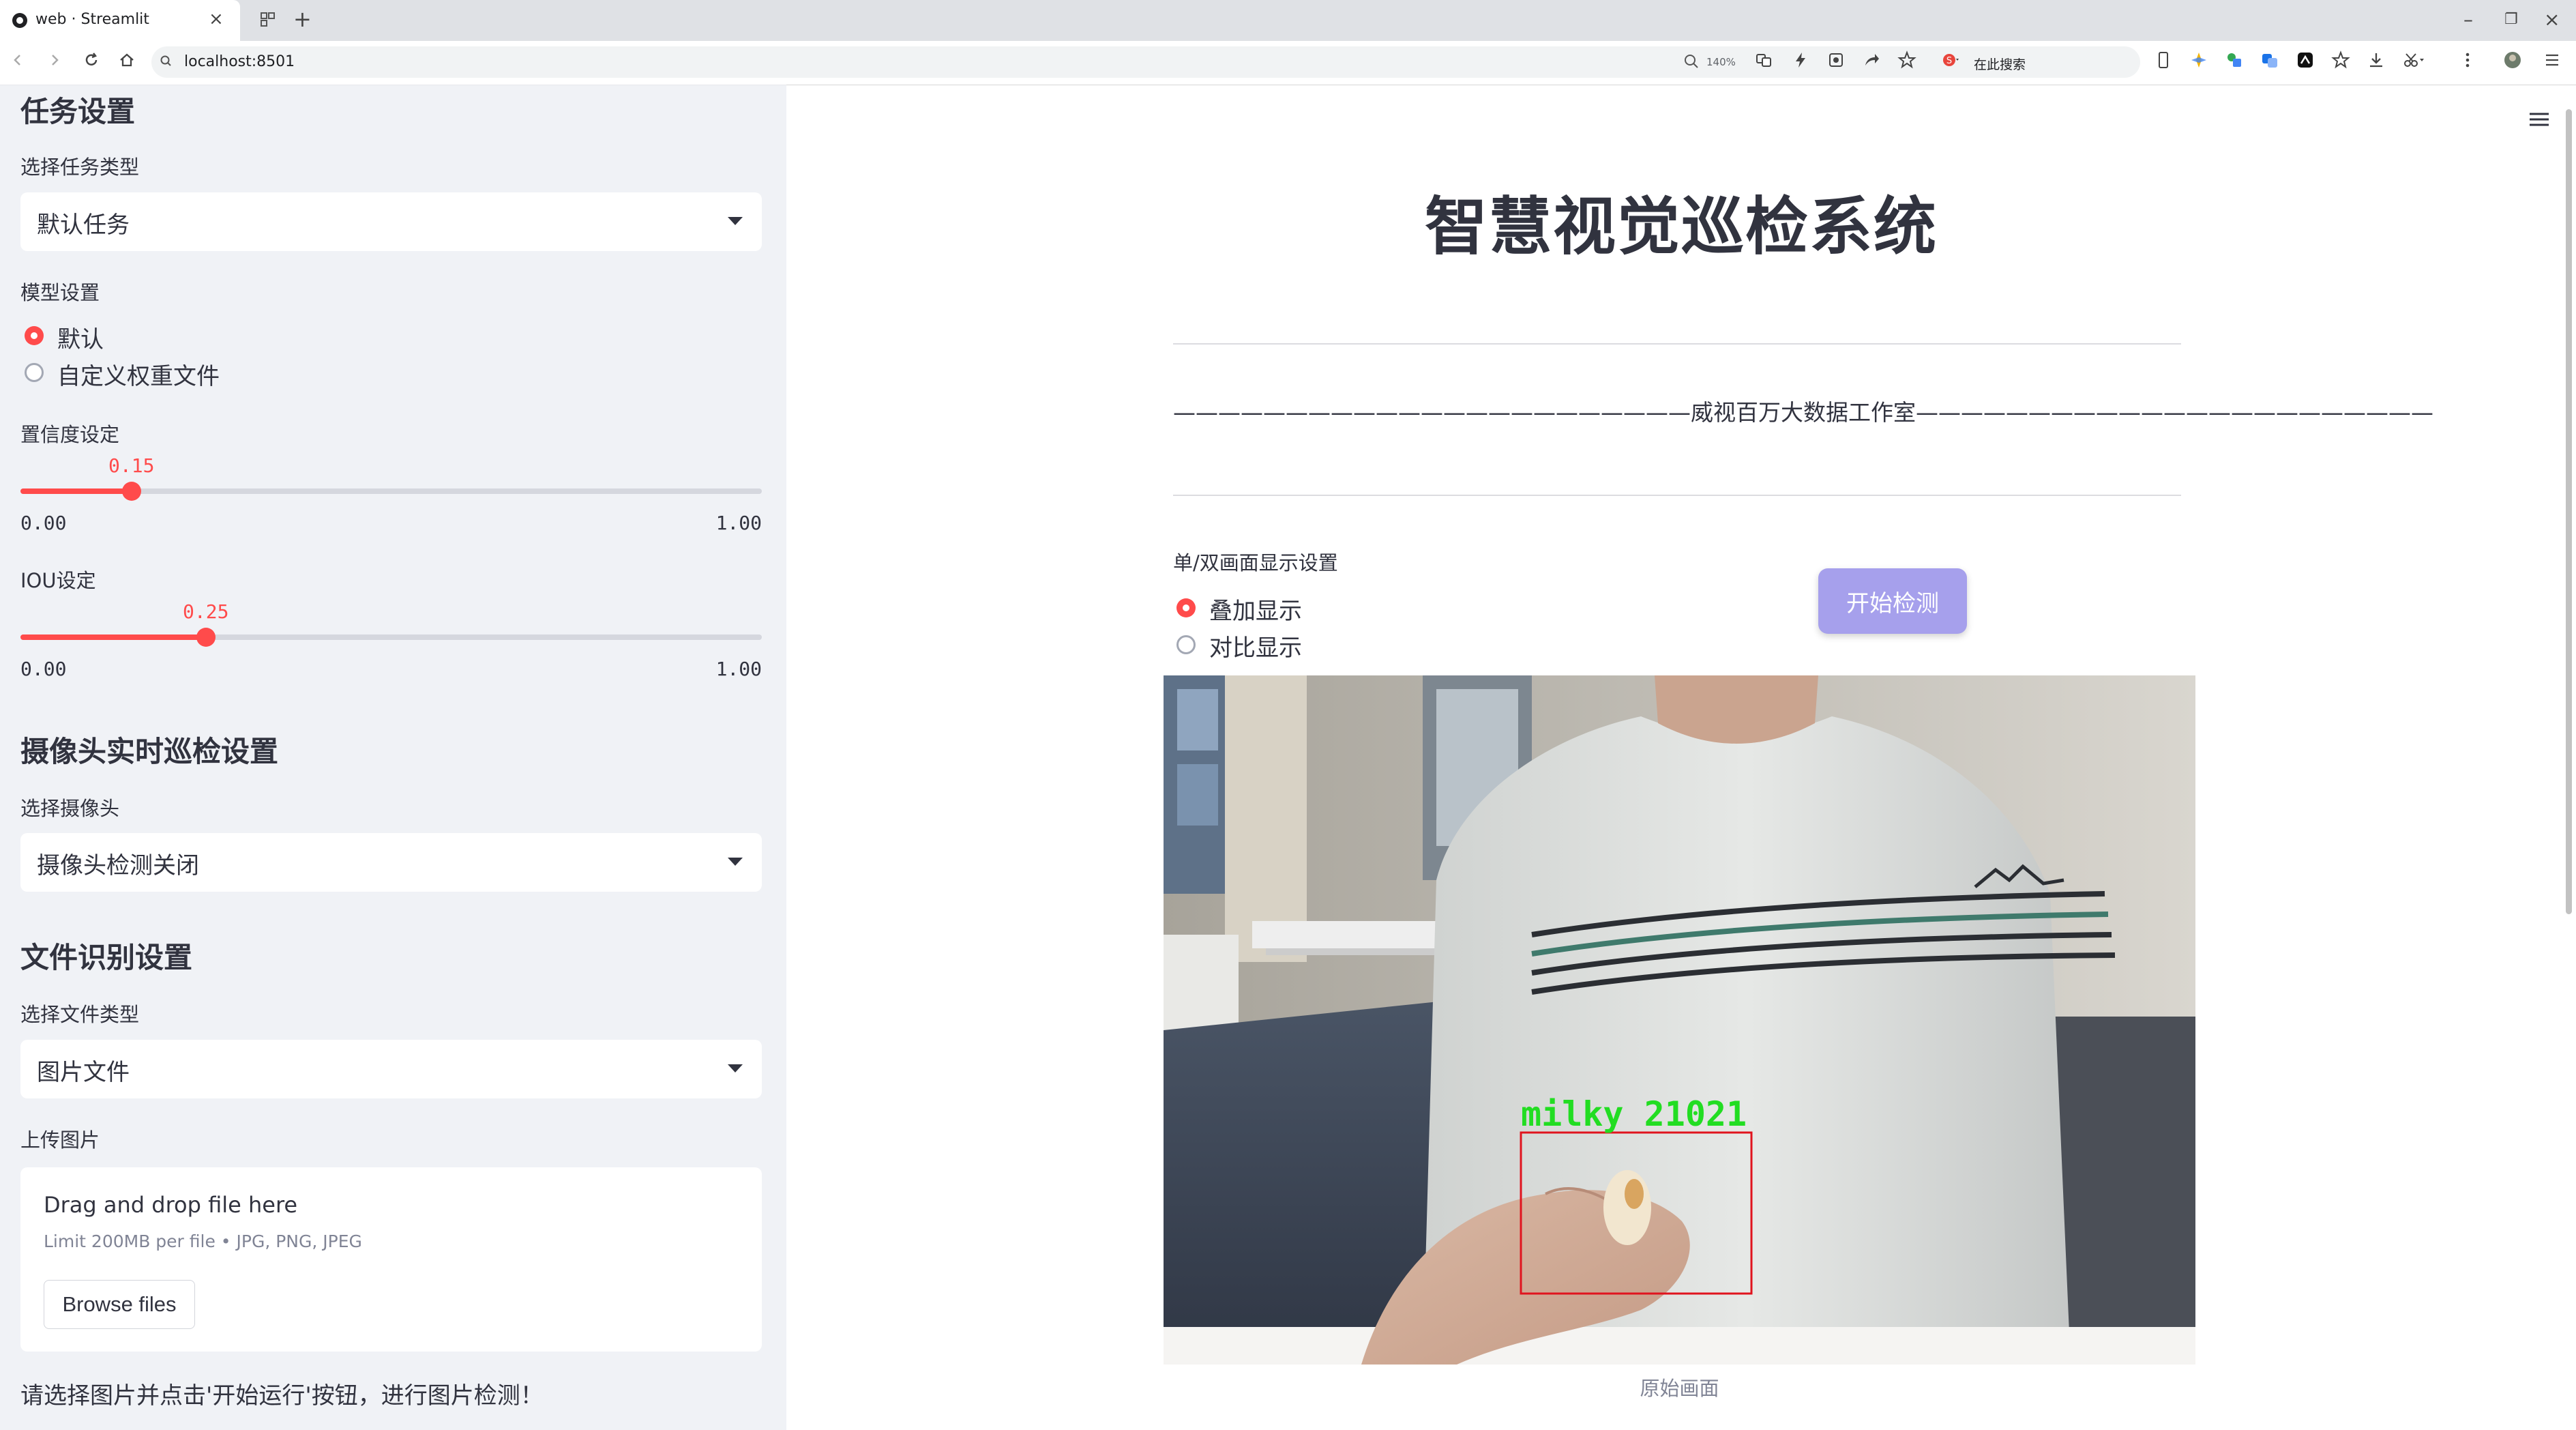 The width and height of the screenshot is (2576, 1430). What do you see at coordinates (113, 637) in the screenshot?
I see `iou-slider-fill` at bounding box center [113, 637].